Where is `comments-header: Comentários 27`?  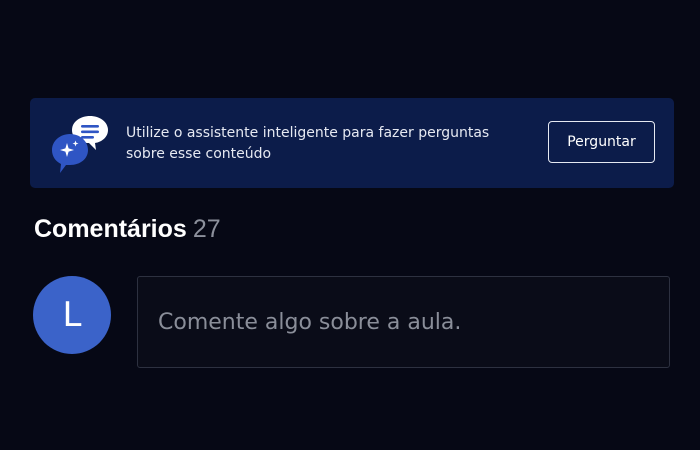 comments-header: Comentários 27 is located at coordinates (127, 229).